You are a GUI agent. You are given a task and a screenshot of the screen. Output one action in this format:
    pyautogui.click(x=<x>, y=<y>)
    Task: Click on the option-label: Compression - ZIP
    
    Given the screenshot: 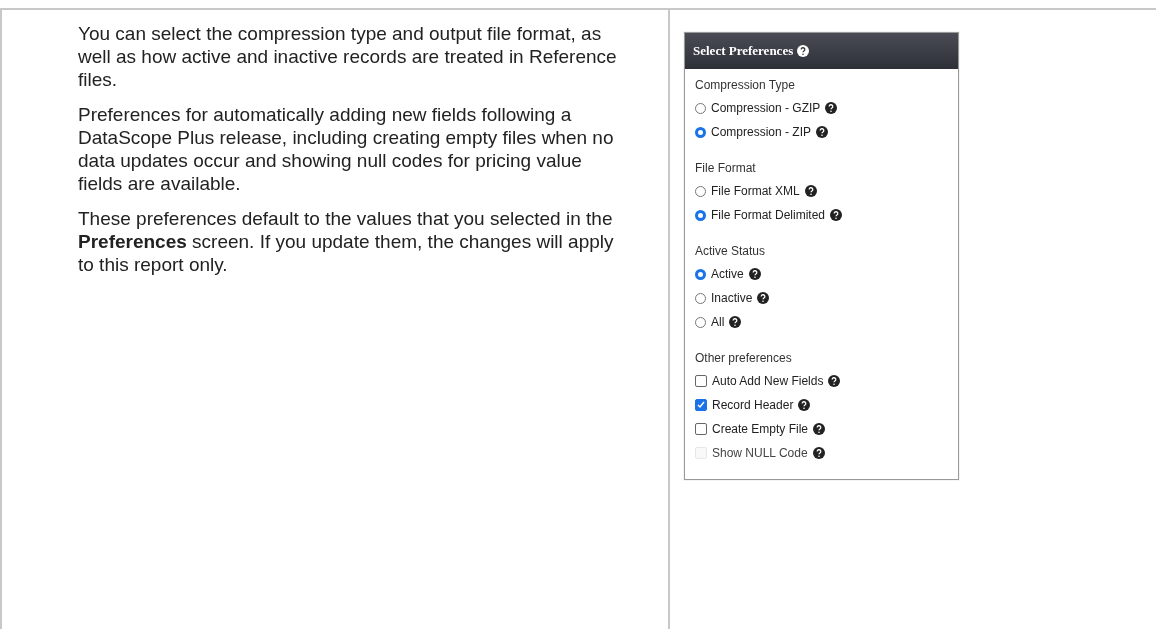 What is the action you would take?
    pyautogui.click(x=761, y=132)
    